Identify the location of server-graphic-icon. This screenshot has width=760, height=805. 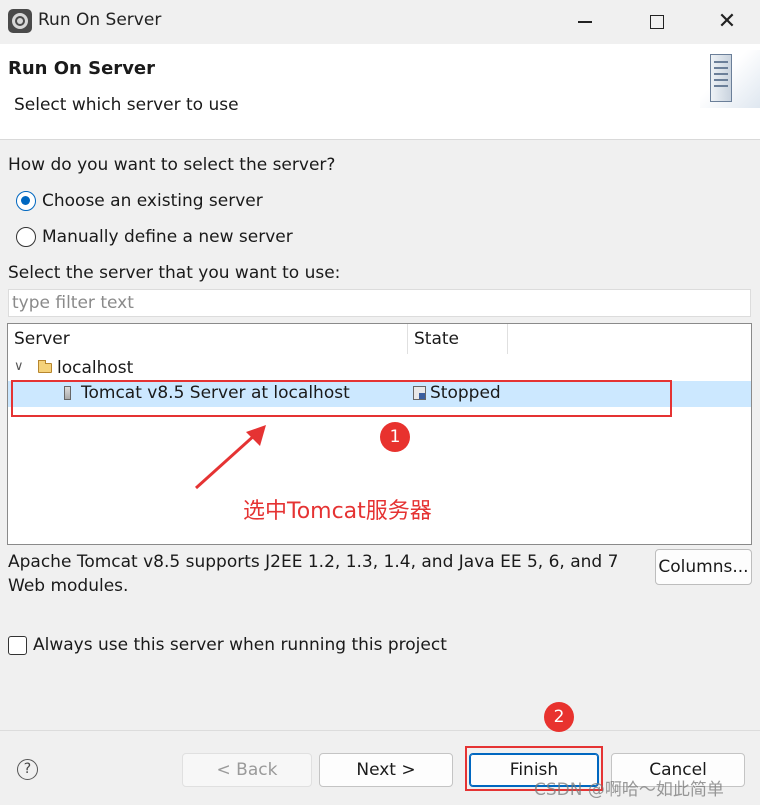
(730, 79).